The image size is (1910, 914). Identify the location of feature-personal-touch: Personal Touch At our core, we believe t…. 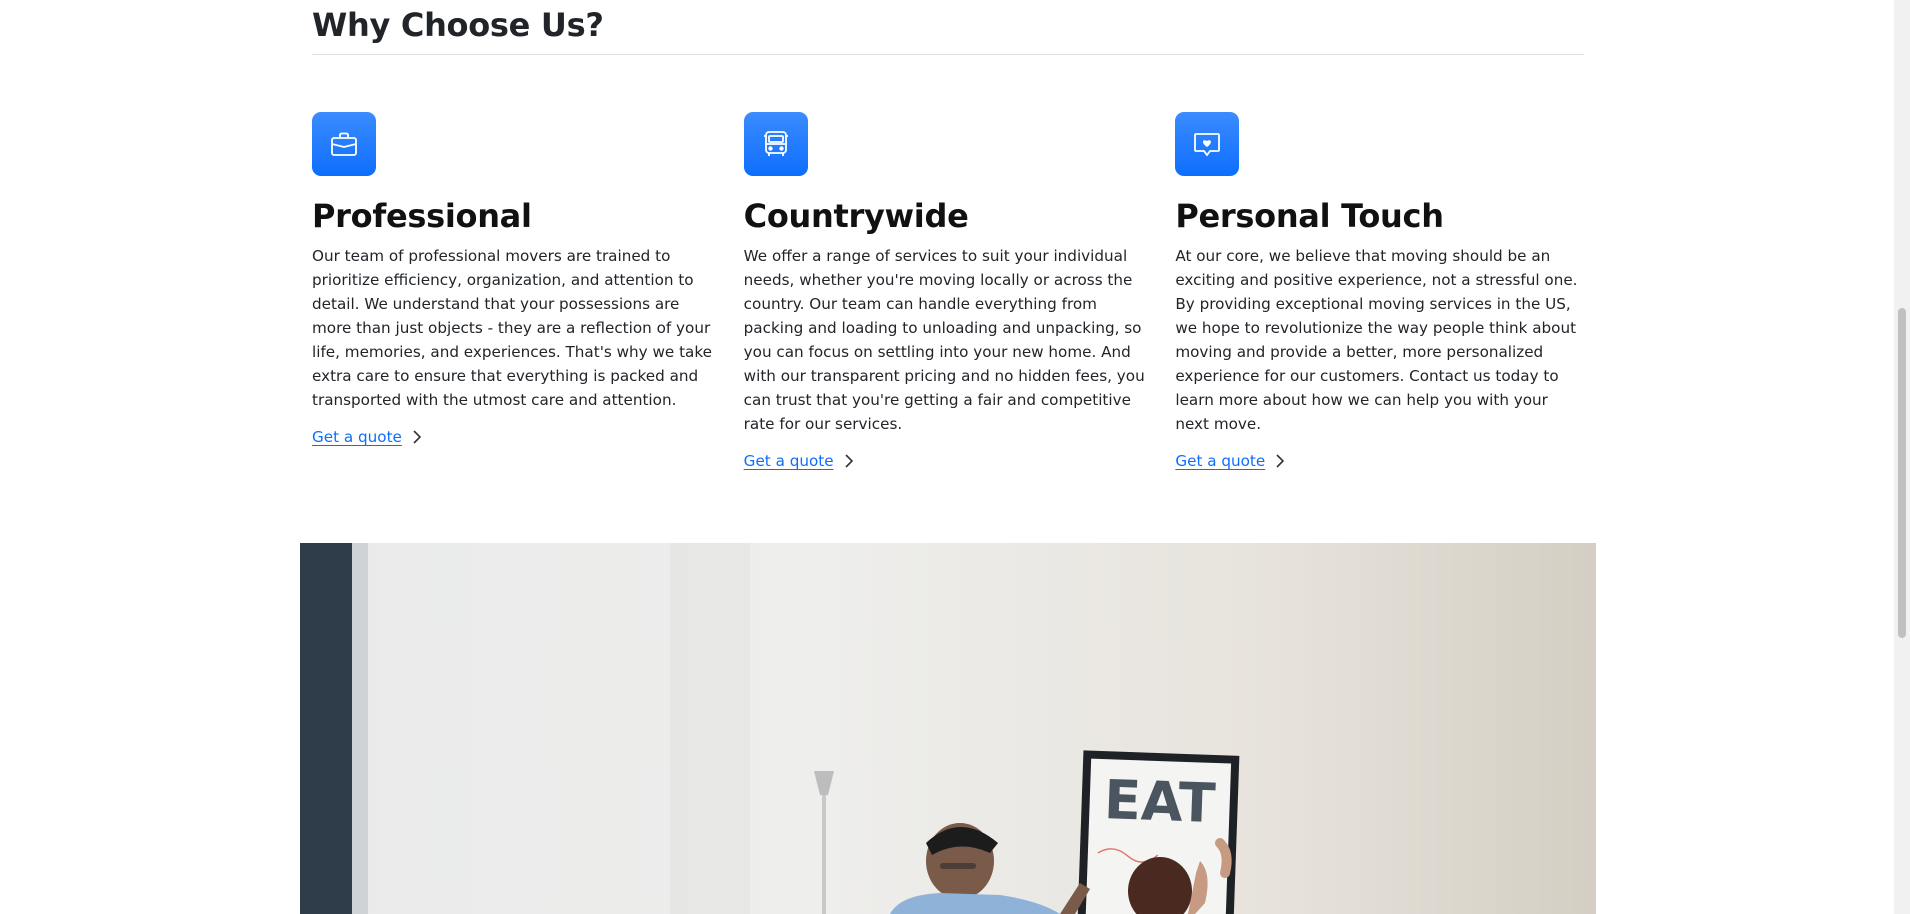
(1379, 291).